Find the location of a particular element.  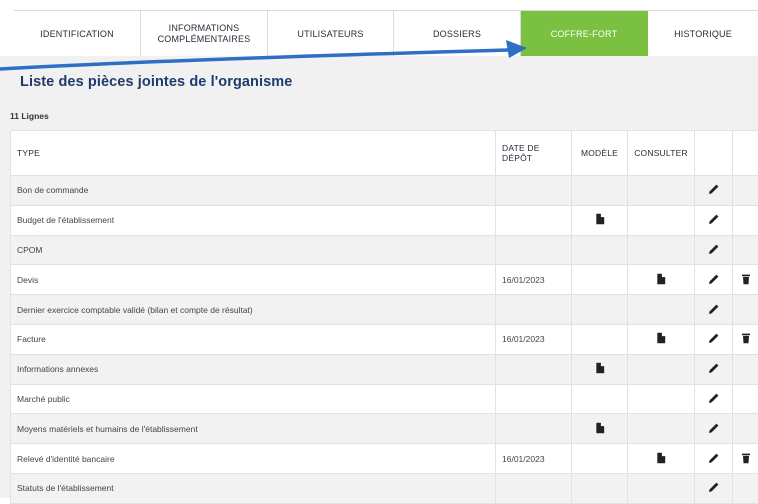

tab-dossiers: DOSSIERS is located at coordinates (457, 34).